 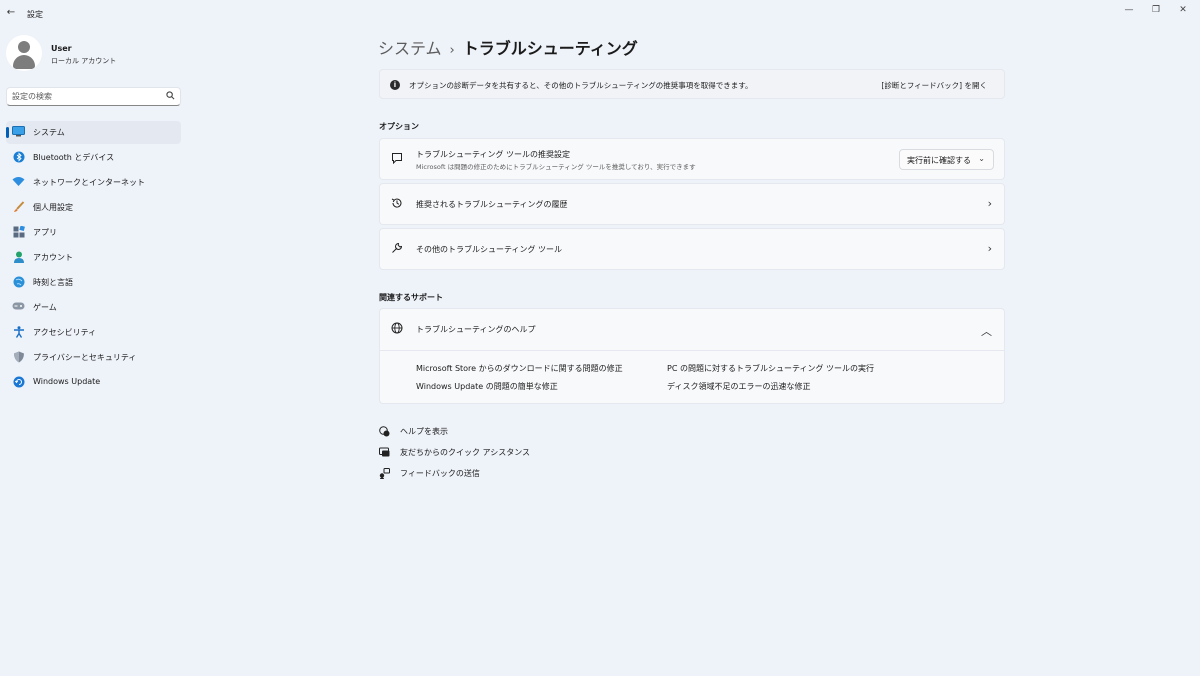 I want to click on accounts-icon, so click(x=18, y=257).